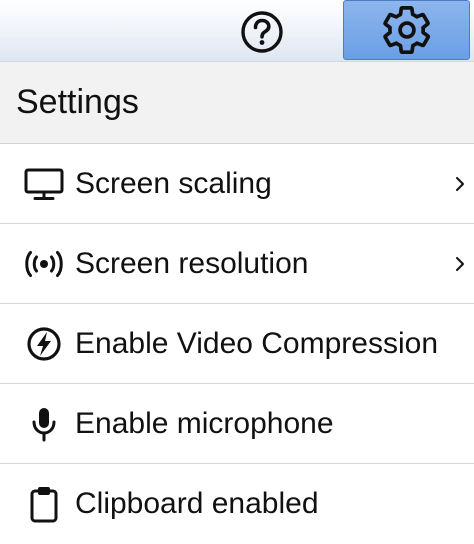 Image resolution: width=474 pixels, height=544 pixels. I want to click on clipboard-icon, so click(44, 504).